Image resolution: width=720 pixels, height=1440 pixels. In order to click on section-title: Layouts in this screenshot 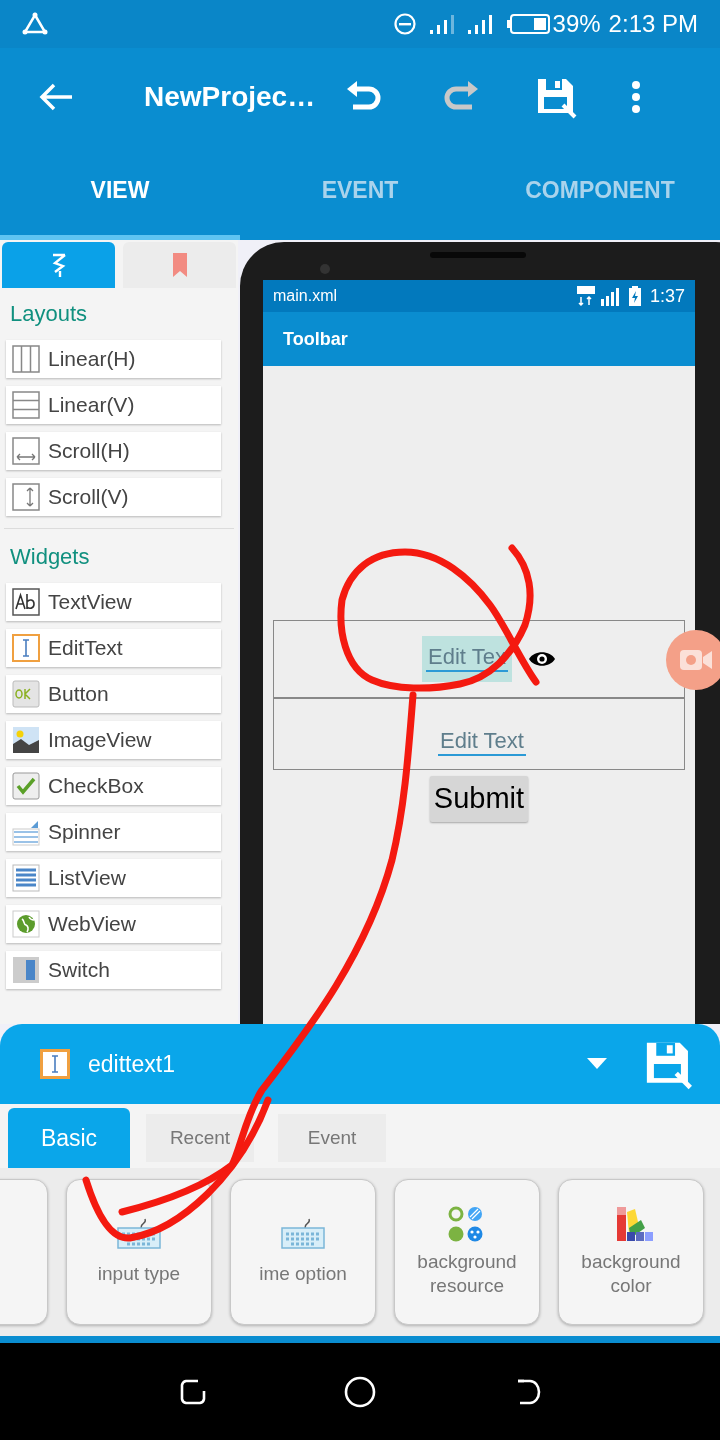, I will do `click(49, 314)`.